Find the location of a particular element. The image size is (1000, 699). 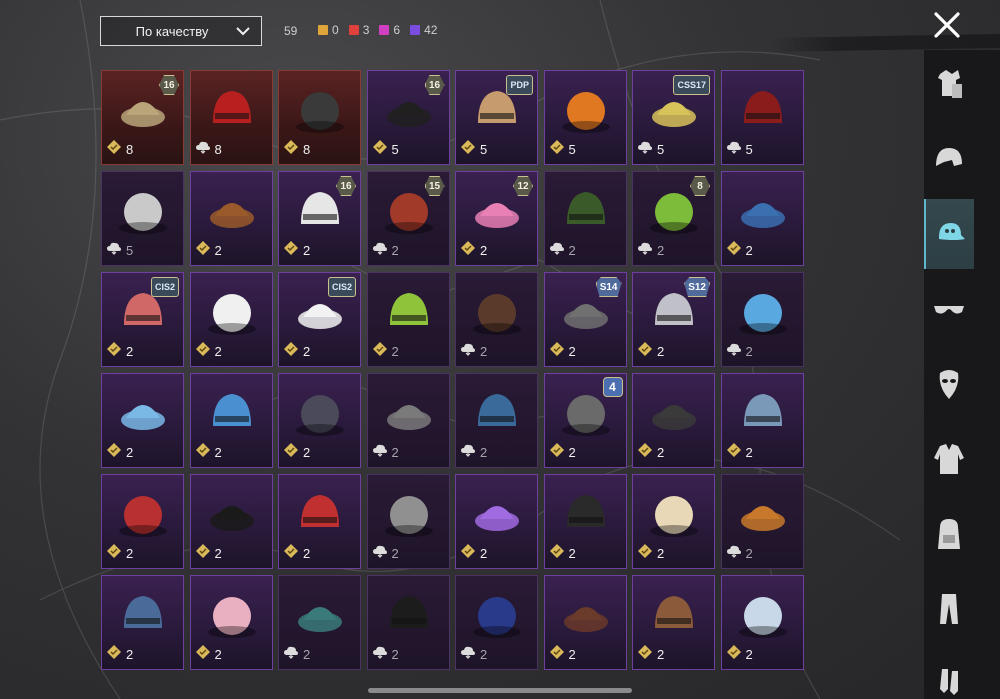

item-count: 8 is located at coordinates (307, 149).